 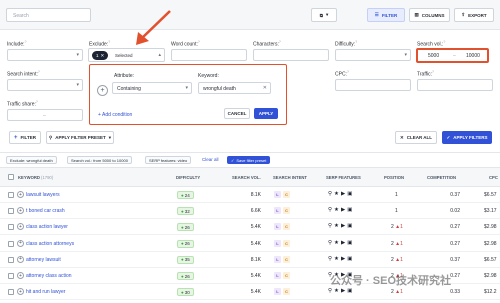 I want to click on attribute-select: Containing ▾, so click(x=152, y=88).